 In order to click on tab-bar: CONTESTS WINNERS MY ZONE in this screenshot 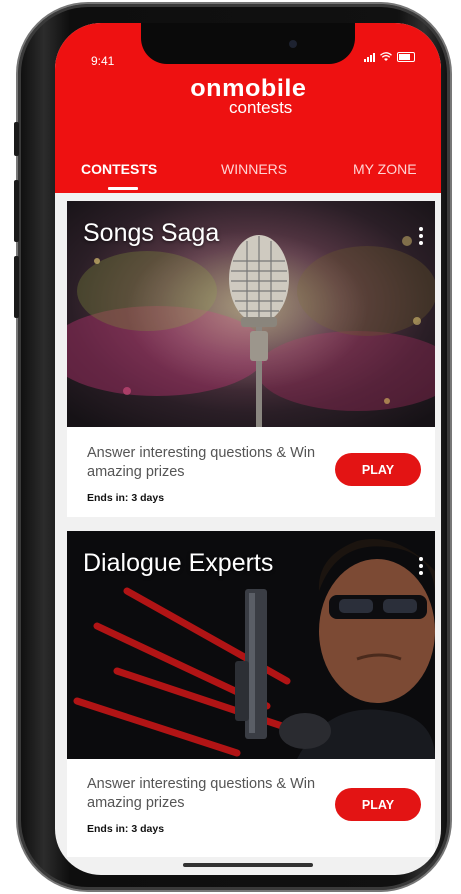, I will do `click(248, 177)`.